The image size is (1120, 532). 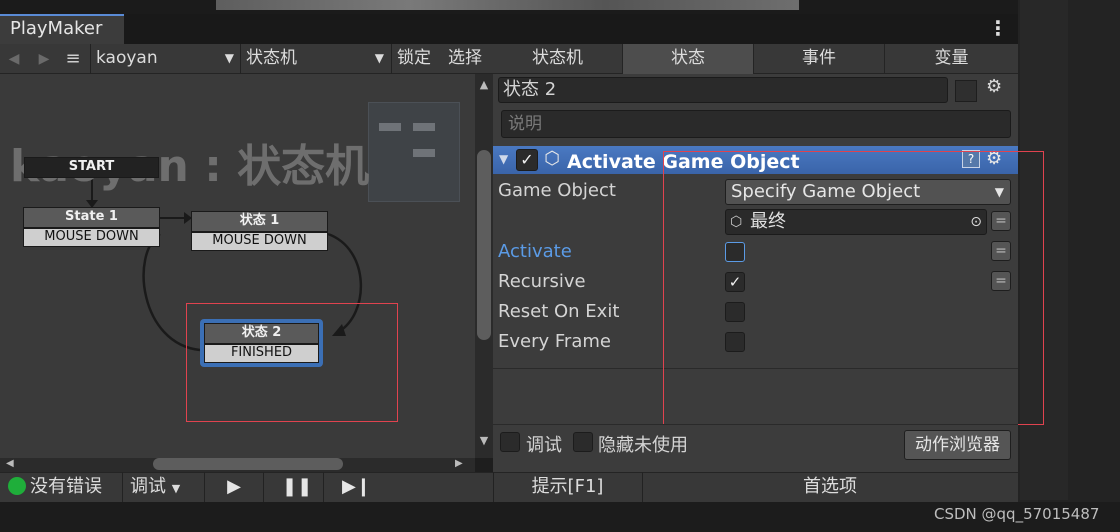 I want to click on status-text: 没有错误, so click(x=75, y=488).